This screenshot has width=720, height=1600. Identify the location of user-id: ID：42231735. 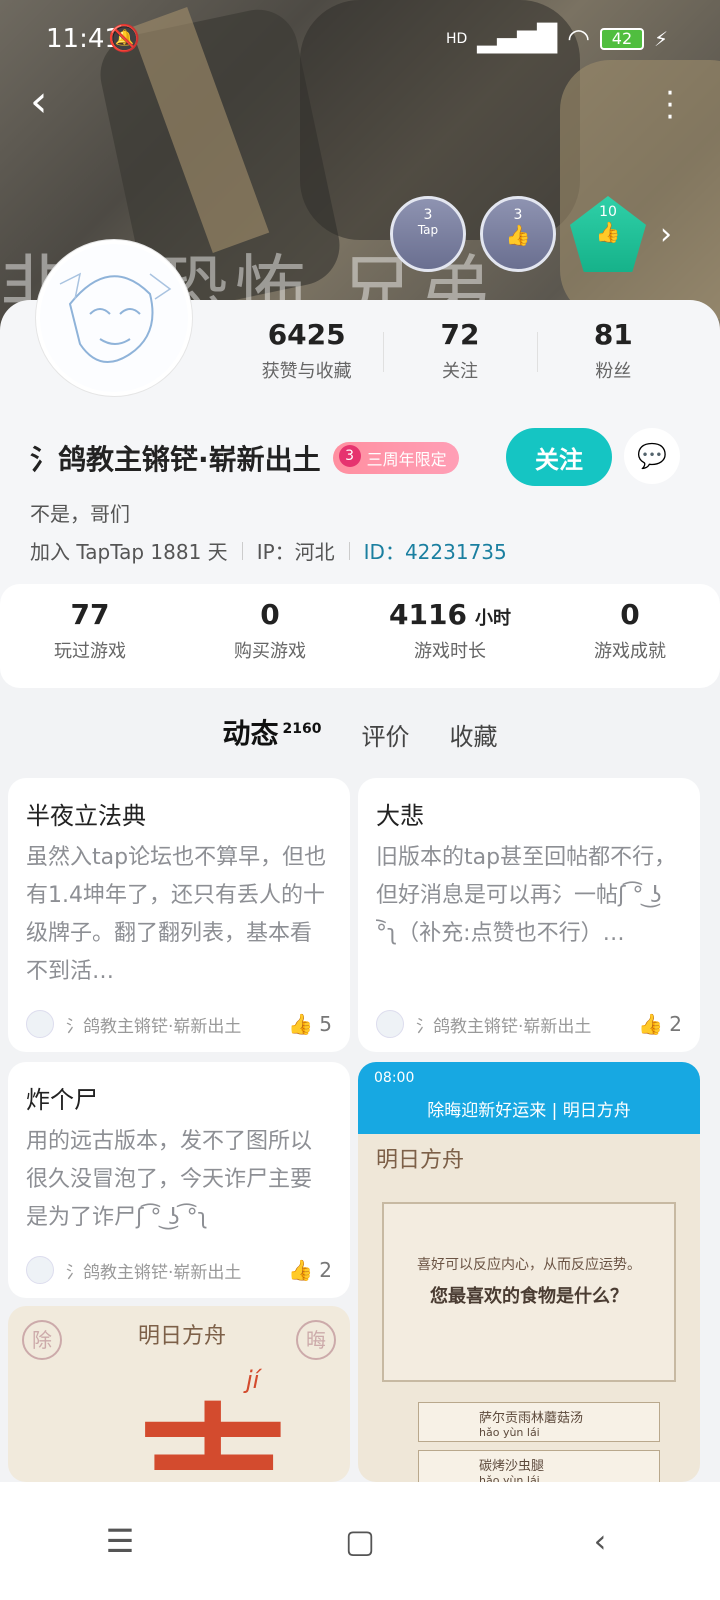
(435, 550).